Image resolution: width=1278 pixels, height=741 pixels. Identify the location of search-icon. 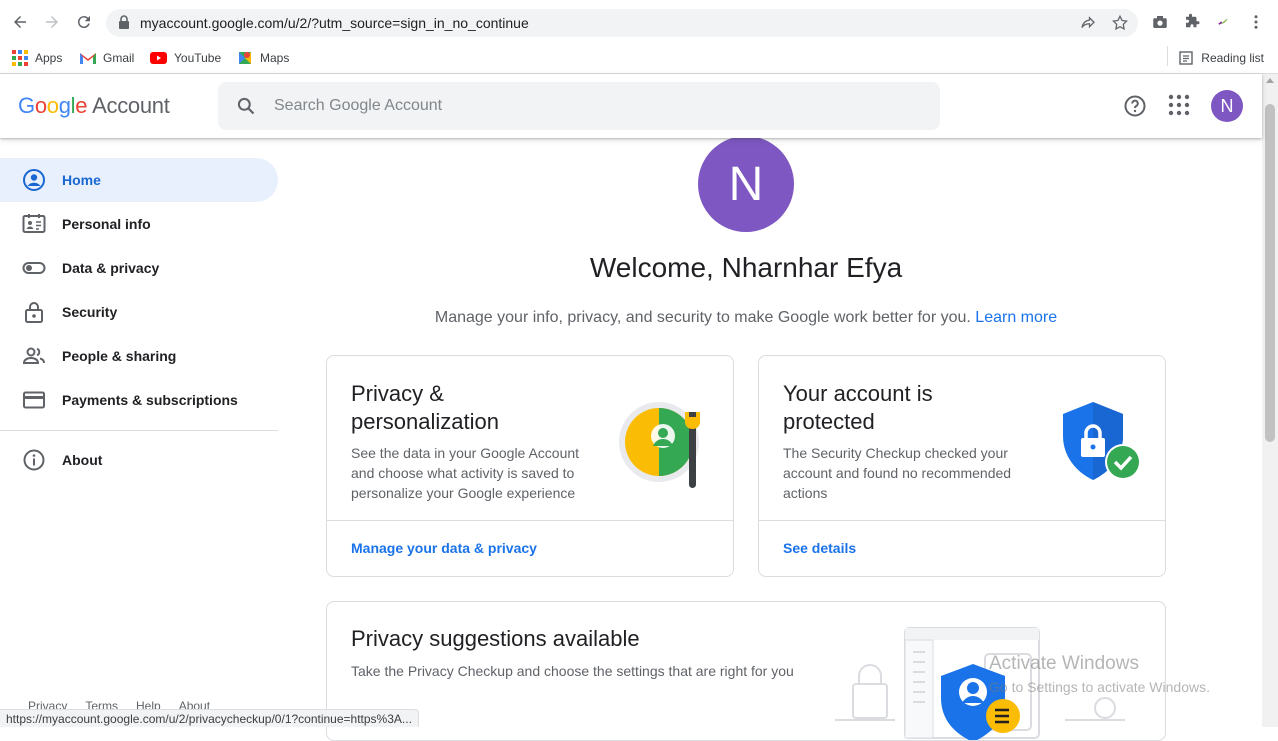
(246, 106).